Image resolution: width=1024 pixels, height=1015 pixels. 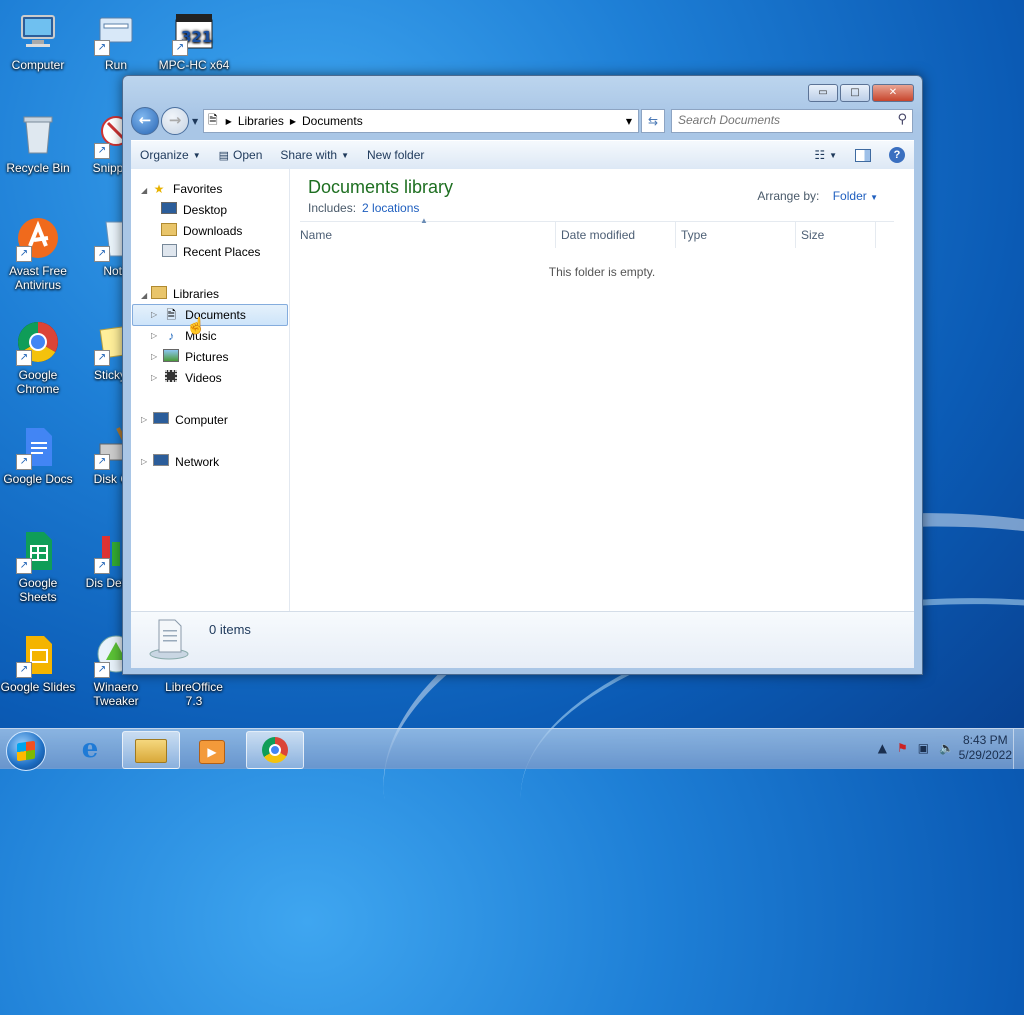 I want to click on search-input, so click(x=778, y=120).